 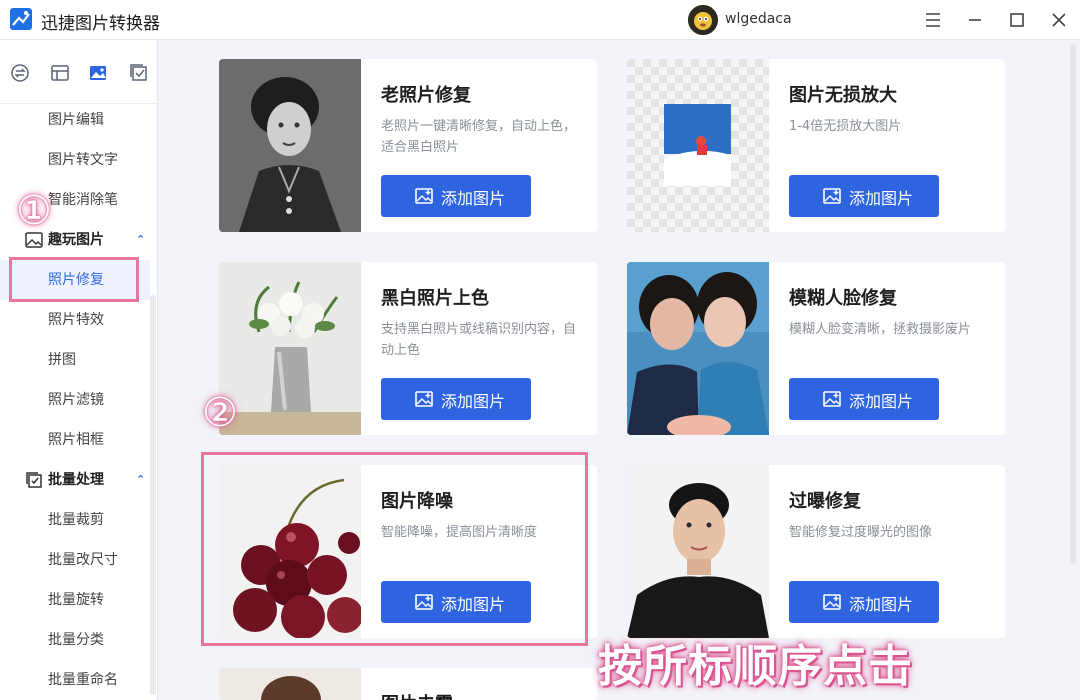 What do you see at coordinates (479, 340) in the screenshot?
I see `card-description: 支持黑白照片或线稿识别内容，自动上色` at bounding box center [479, 340].